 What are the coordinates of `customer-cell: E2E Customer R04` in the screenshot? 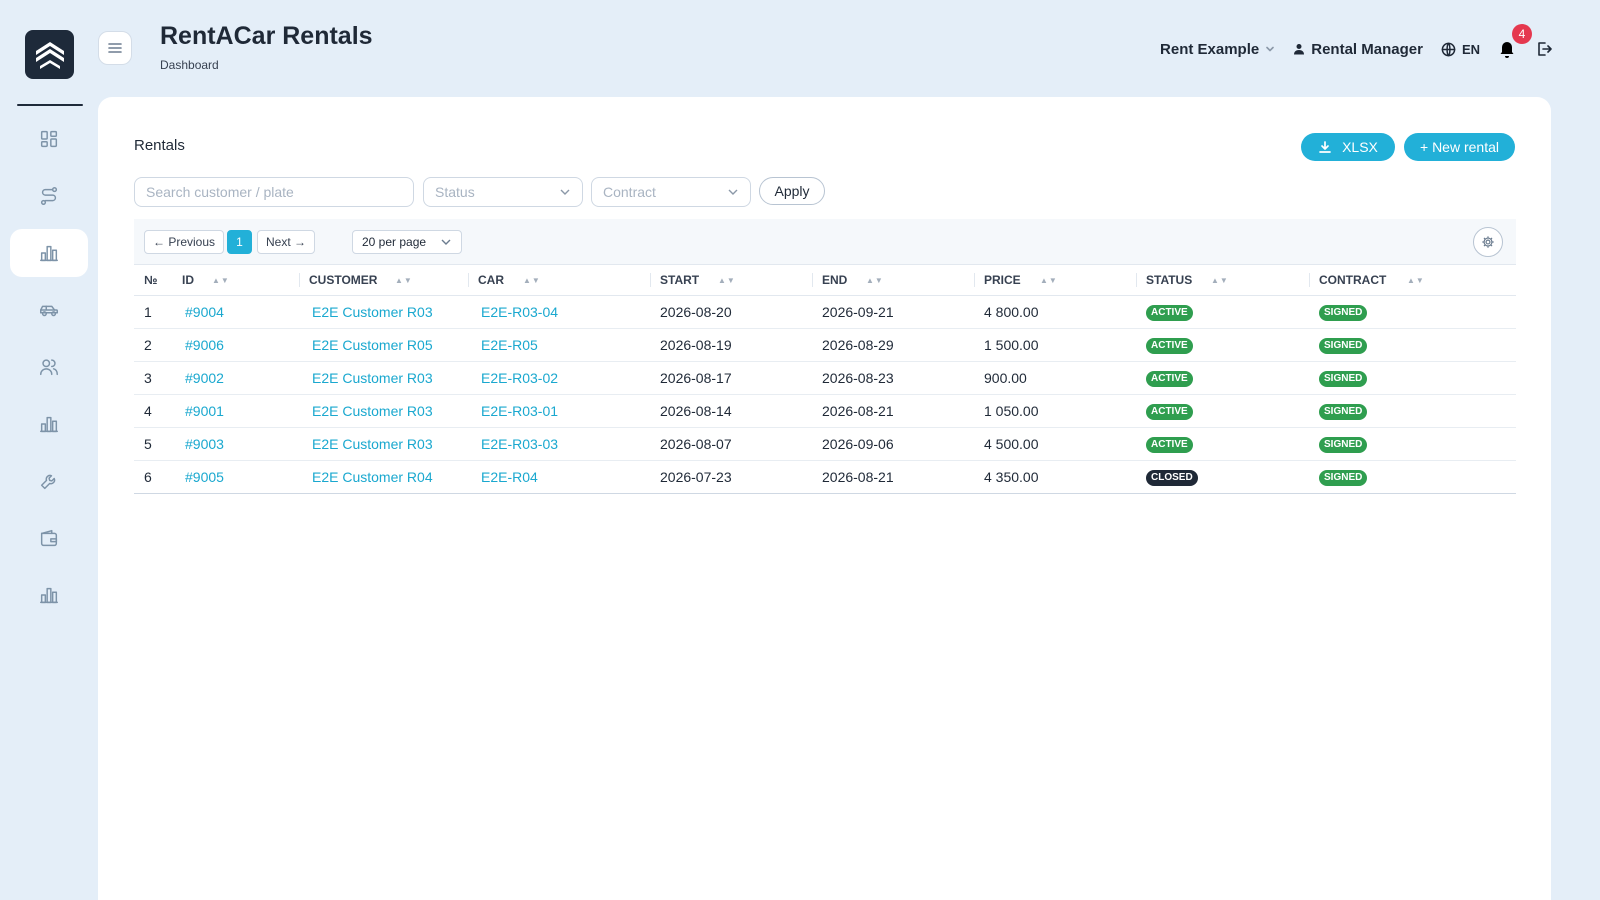 It's located at (383, 477).